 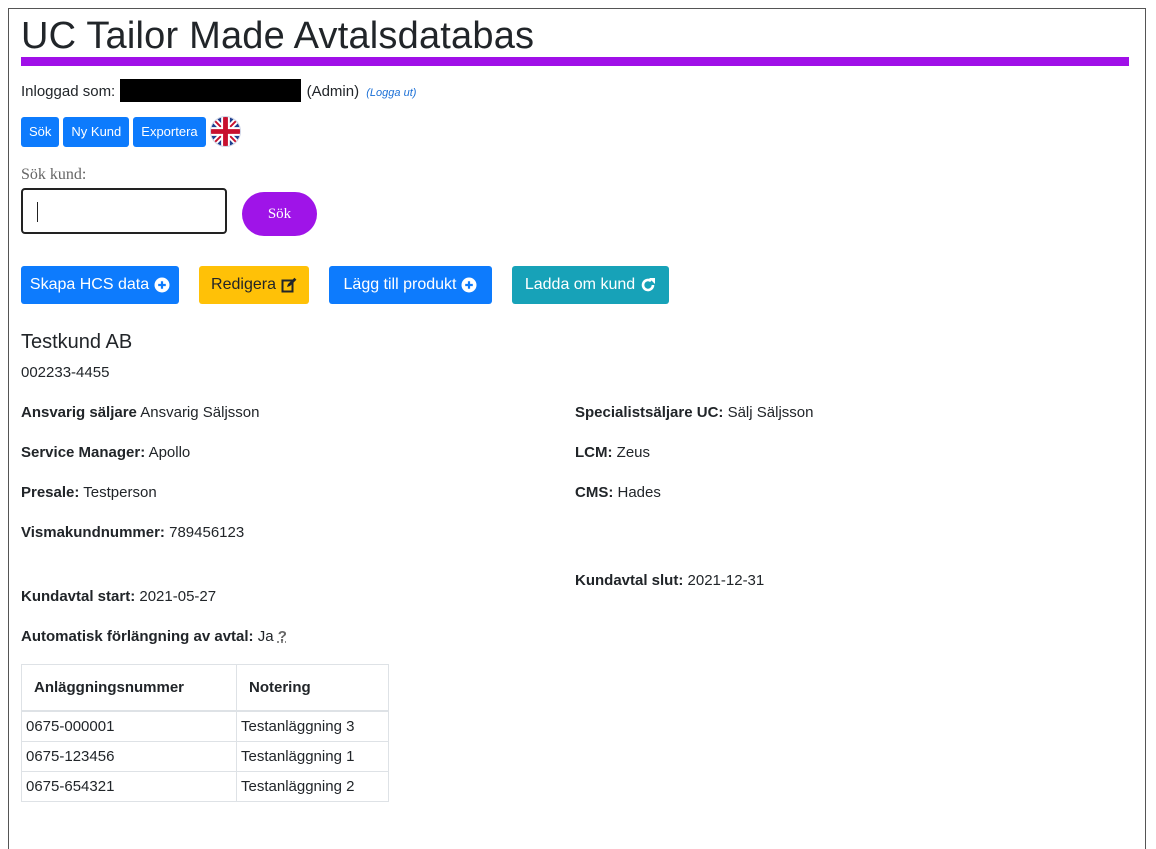 I want to click on field-value: Sälj Säljsson, so click(x=770, y=412).